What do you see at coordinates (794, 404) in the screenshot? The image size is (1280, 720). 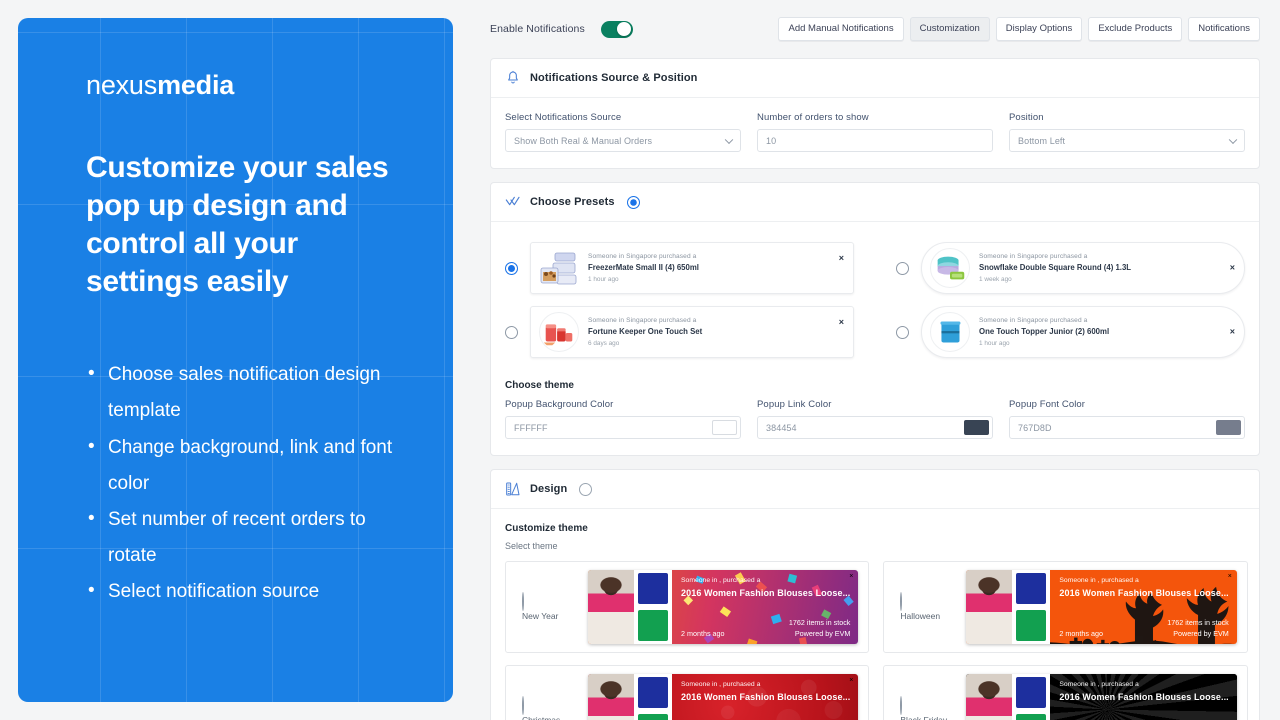 I see `field-label: Popup Link Color` at bounding box center [794, 404].